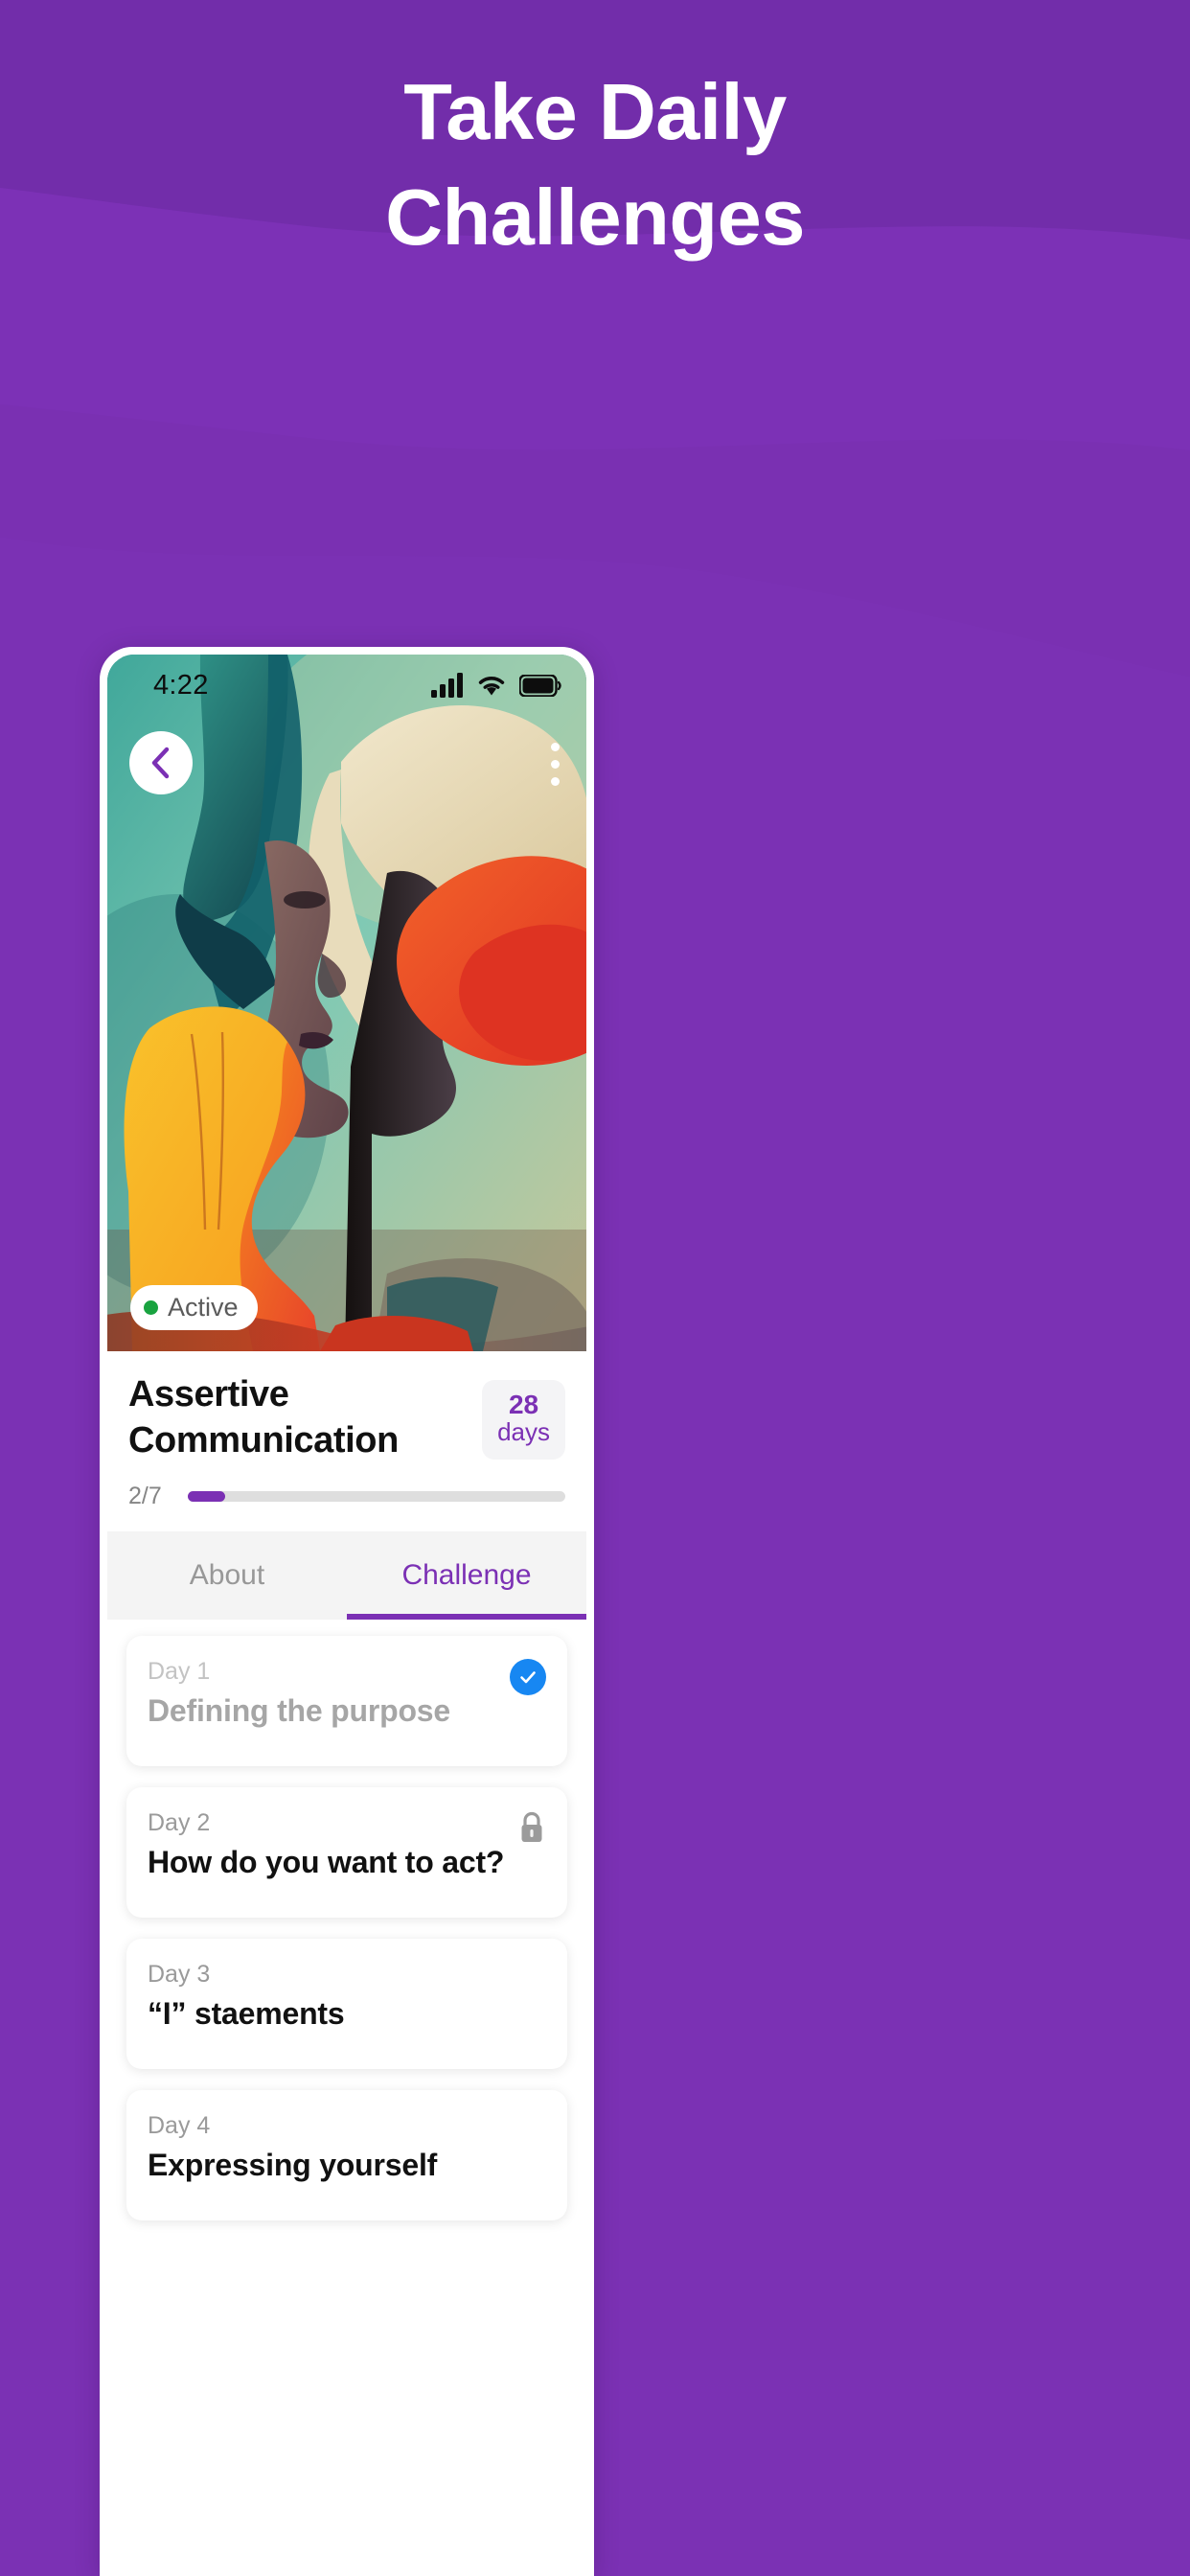 This screenshot has height=2576, width=1190. What do you see at coordinates (524, 1432) in the screenshot?
I see `duration-unit: days` at bounding box center [524, 1432].